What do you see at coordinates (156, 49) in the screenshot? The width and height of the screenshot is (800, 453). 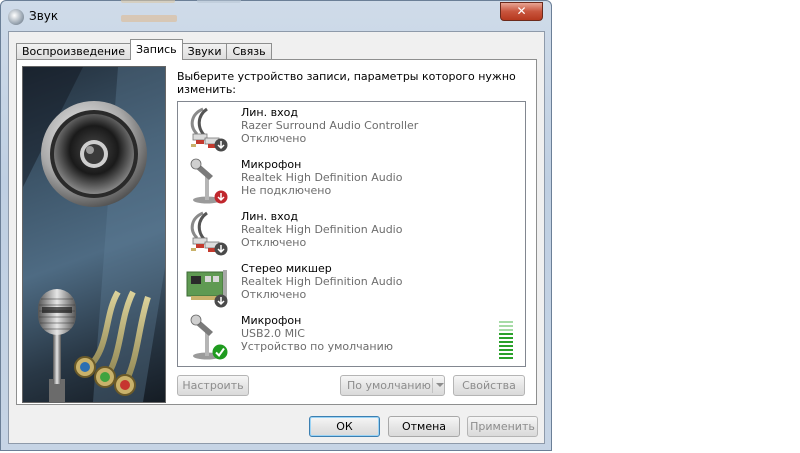 I see `tab-recording: Запись` at bounding box center [156, 49].